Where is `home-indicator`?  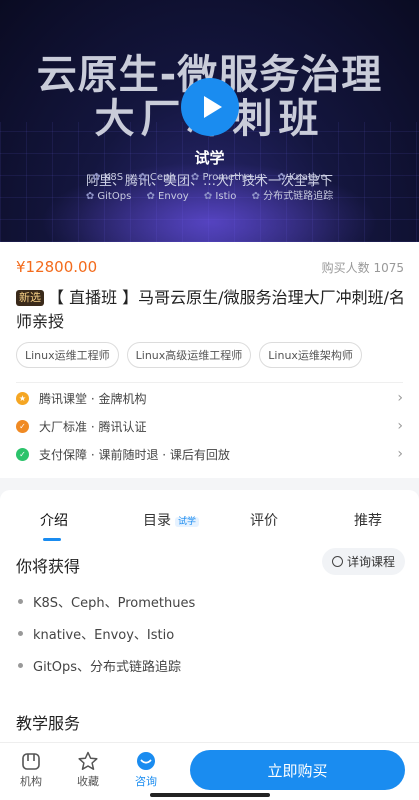
home-indicator is located at coordinates (210, 795).